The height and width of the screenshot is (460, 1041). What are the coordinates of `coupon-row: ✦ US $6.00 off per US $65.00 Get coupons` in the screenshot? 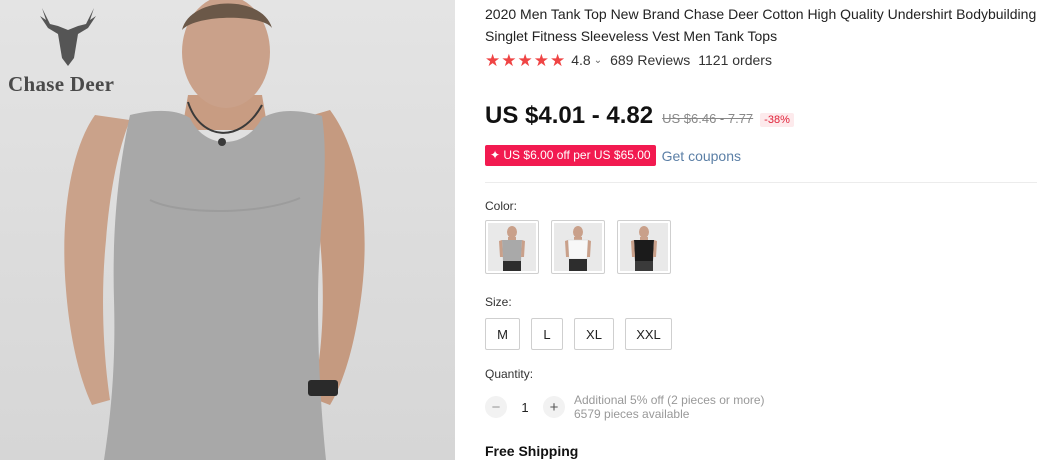 It's located at (613, 155).